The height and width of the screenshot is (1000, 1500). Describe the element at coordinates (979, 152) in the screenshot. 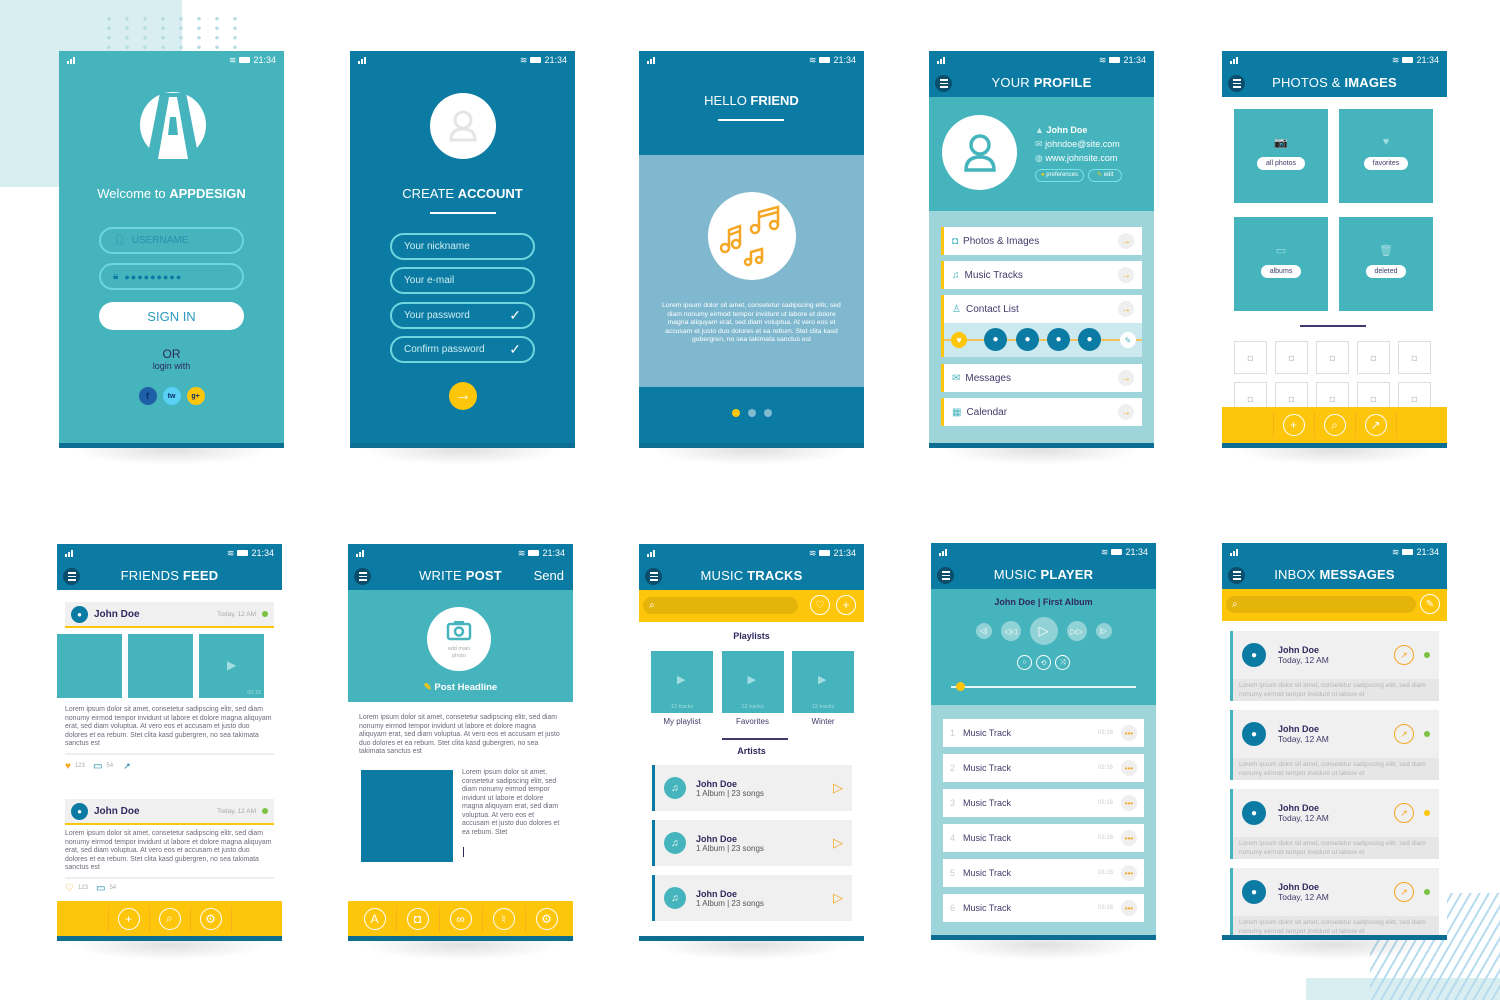

I see `avatar` at that location.